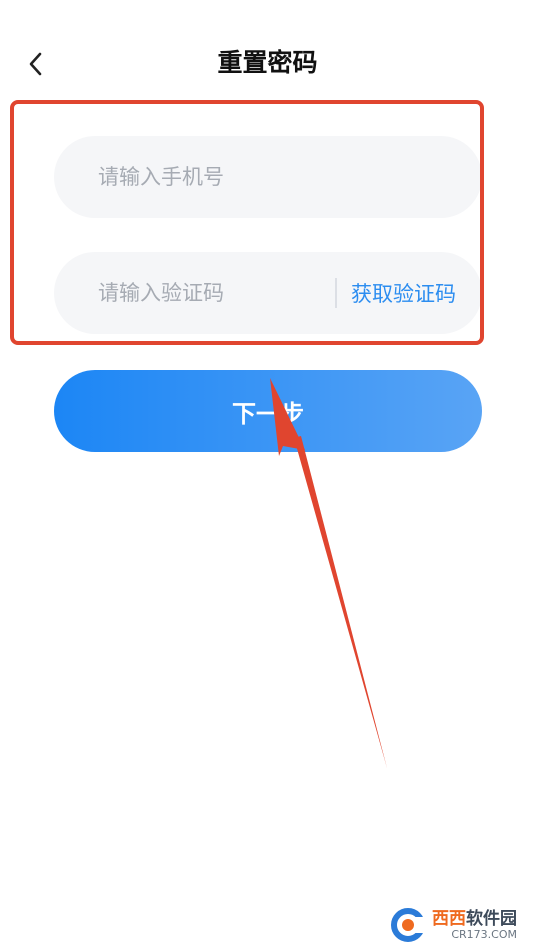 This screenshot has width=535, height=951. What do you see at coordinates (336, 293) in the screenshot?
I see `code-divider` at bounding box center [336, 293].